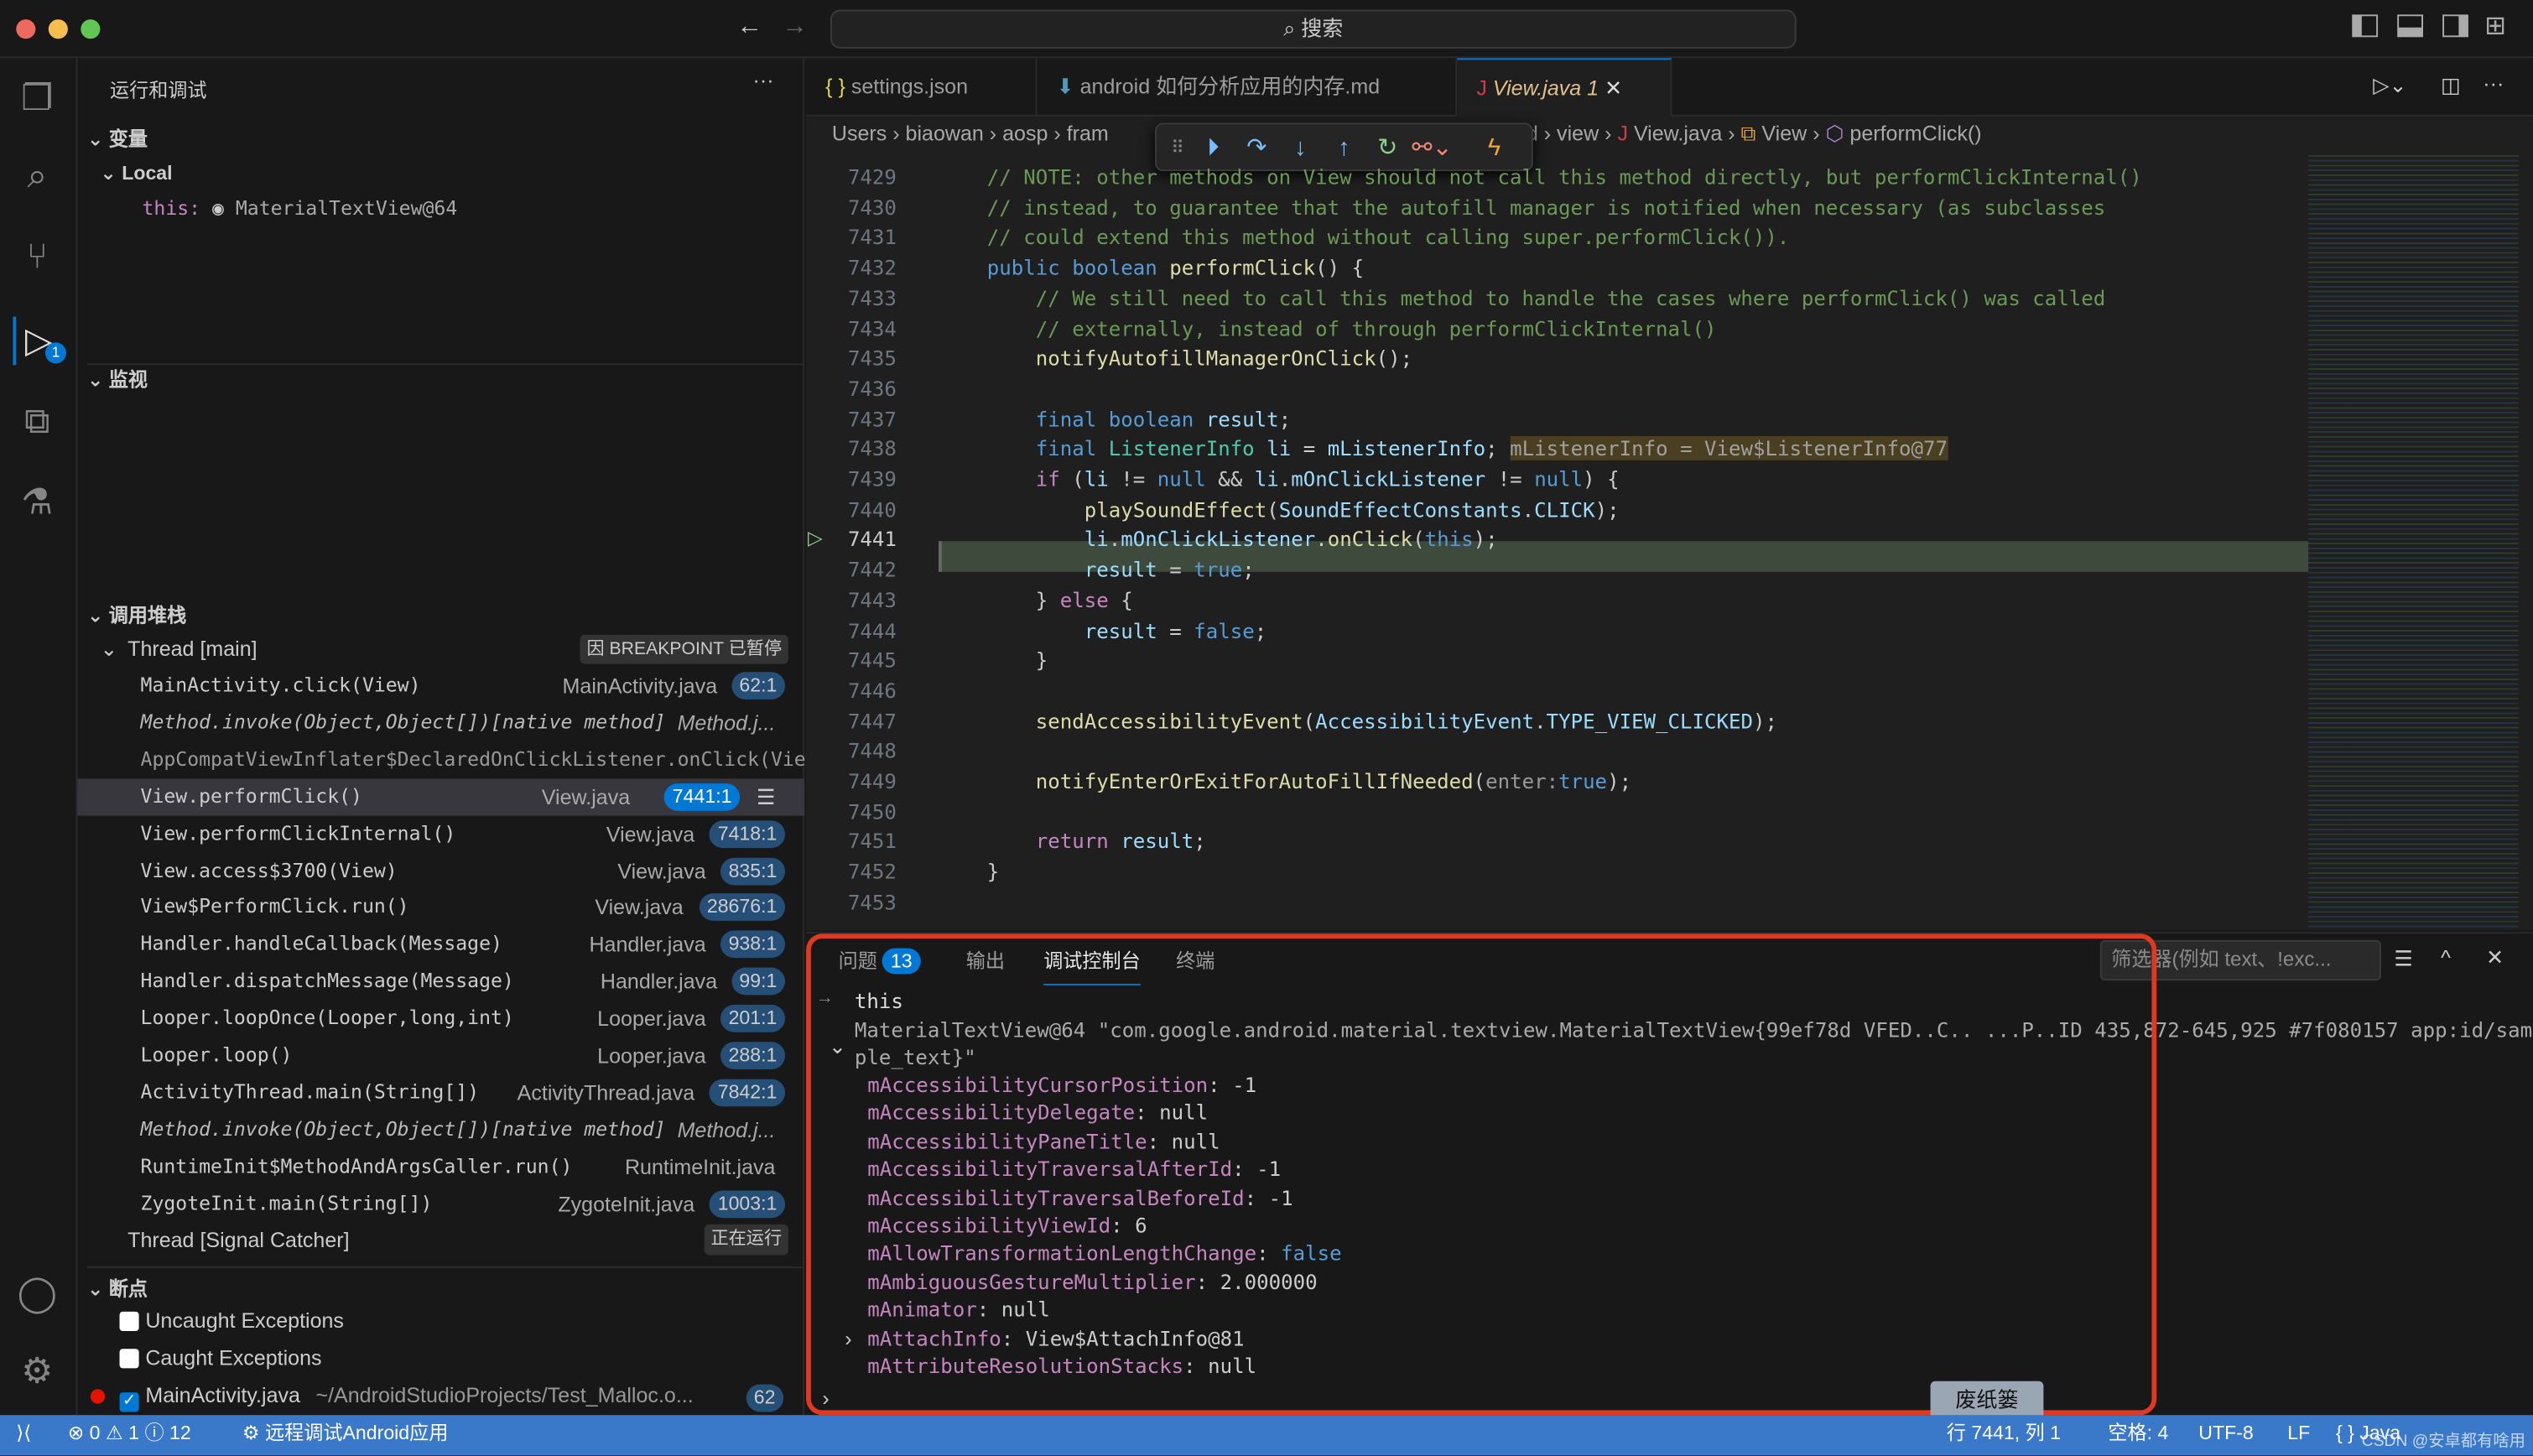 Image resolution: width=2533 pixels, height=1456 pixels. I want to click on disconnect-icon: ⚯⌄, so click(1432, 148).